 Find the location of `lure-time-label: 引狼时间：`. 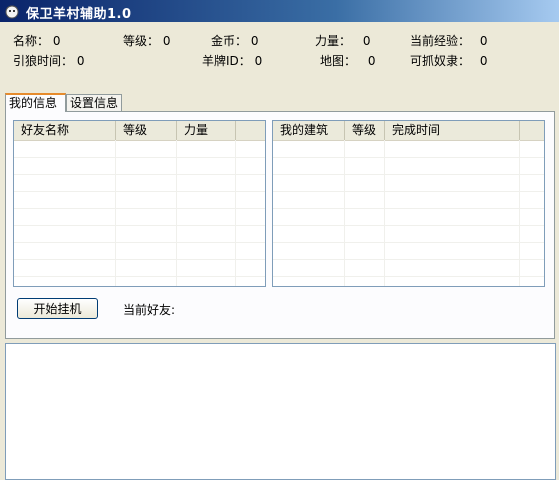

lure-time-label: 引狼时间： is located at coordinates (43, 61).